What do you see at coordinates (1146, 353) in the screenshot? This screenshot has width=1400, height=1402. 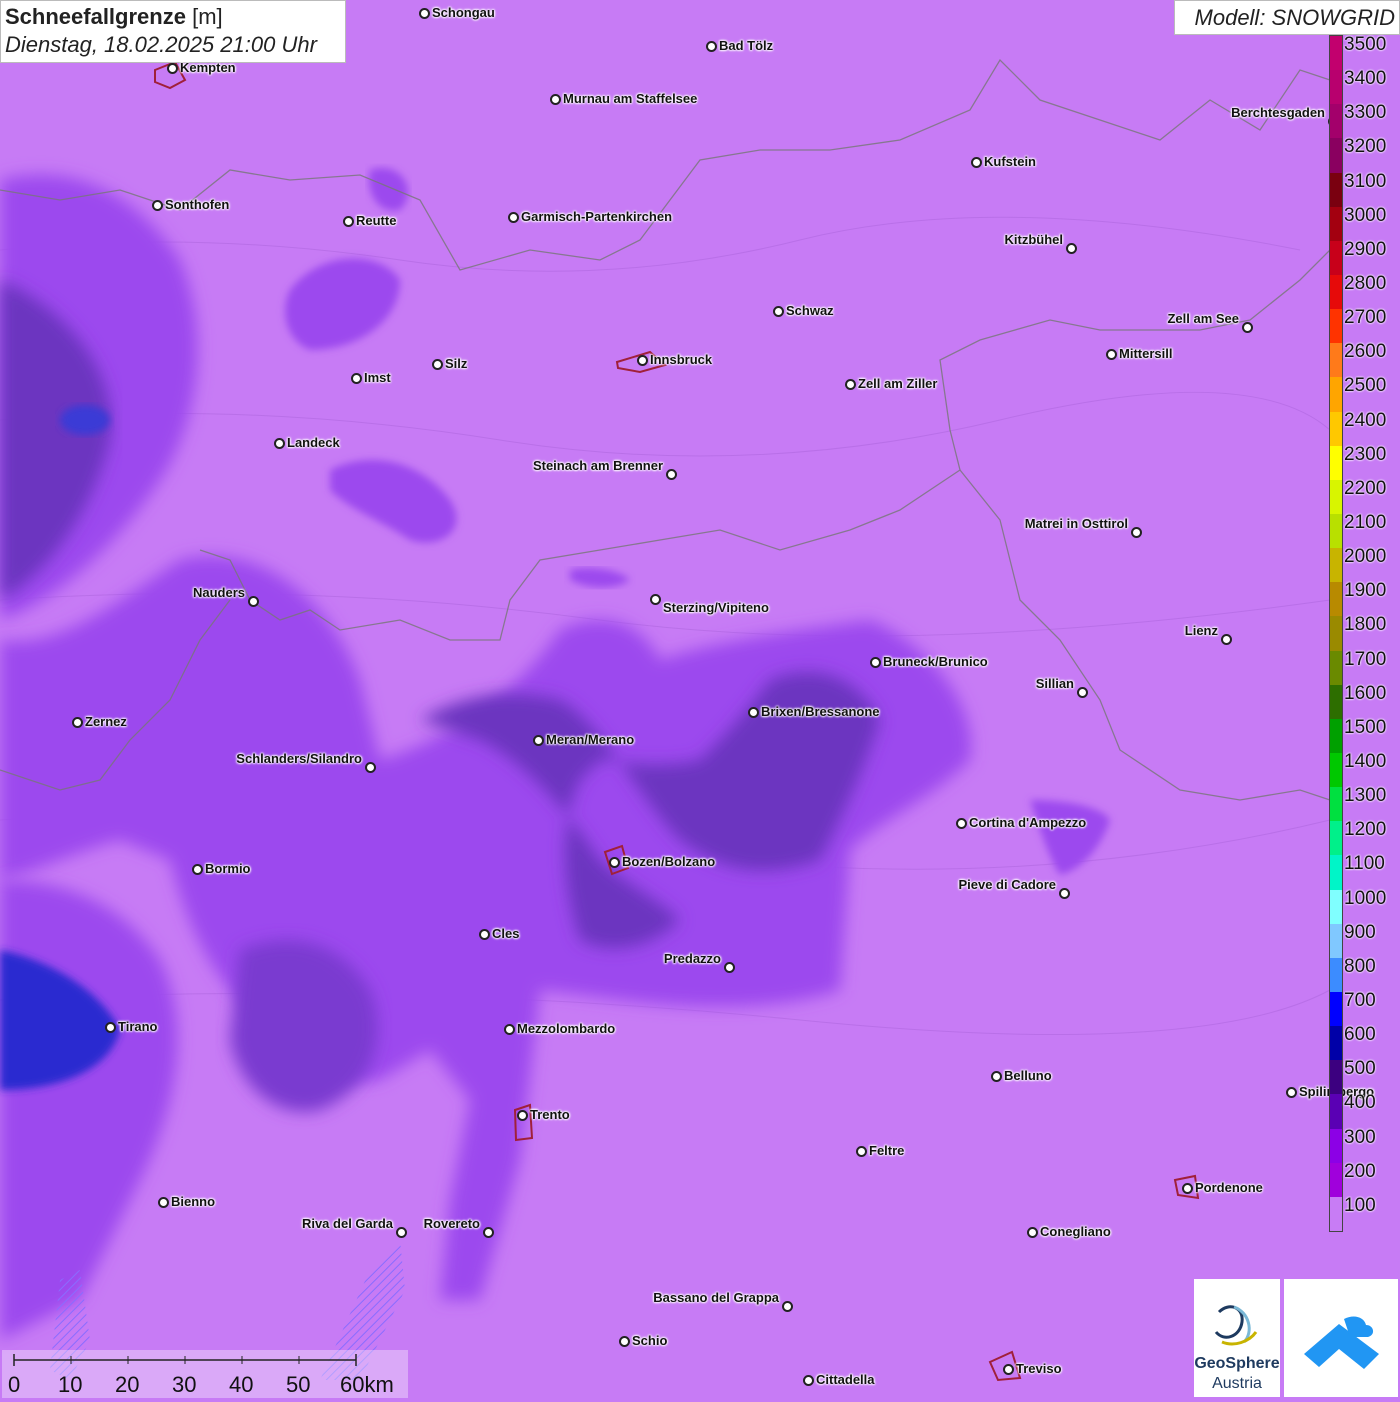 I see `city-label: Mittersill` at bounding box center [1146, 353].